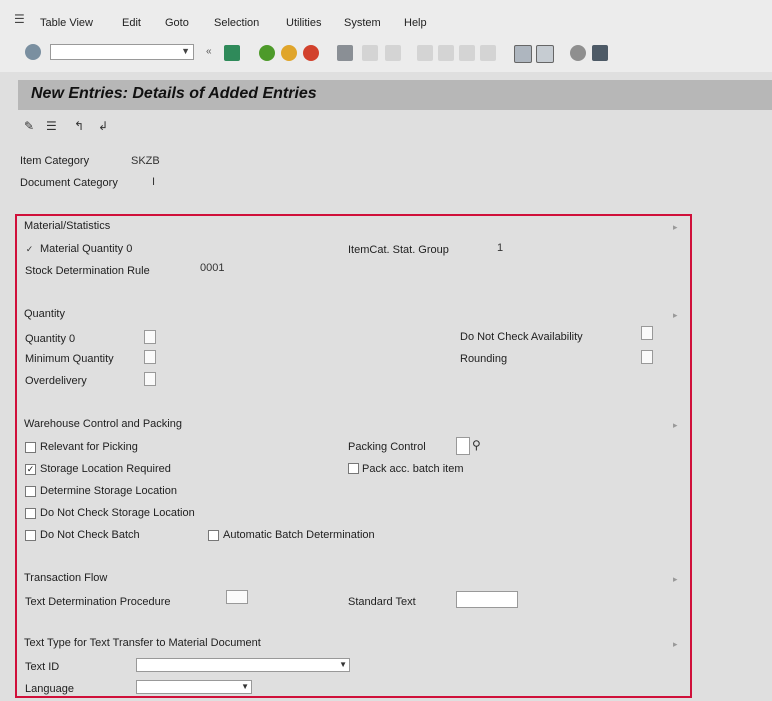  I want to click on page-title: New Entries: Details of Added Entries, so click(174, 93).